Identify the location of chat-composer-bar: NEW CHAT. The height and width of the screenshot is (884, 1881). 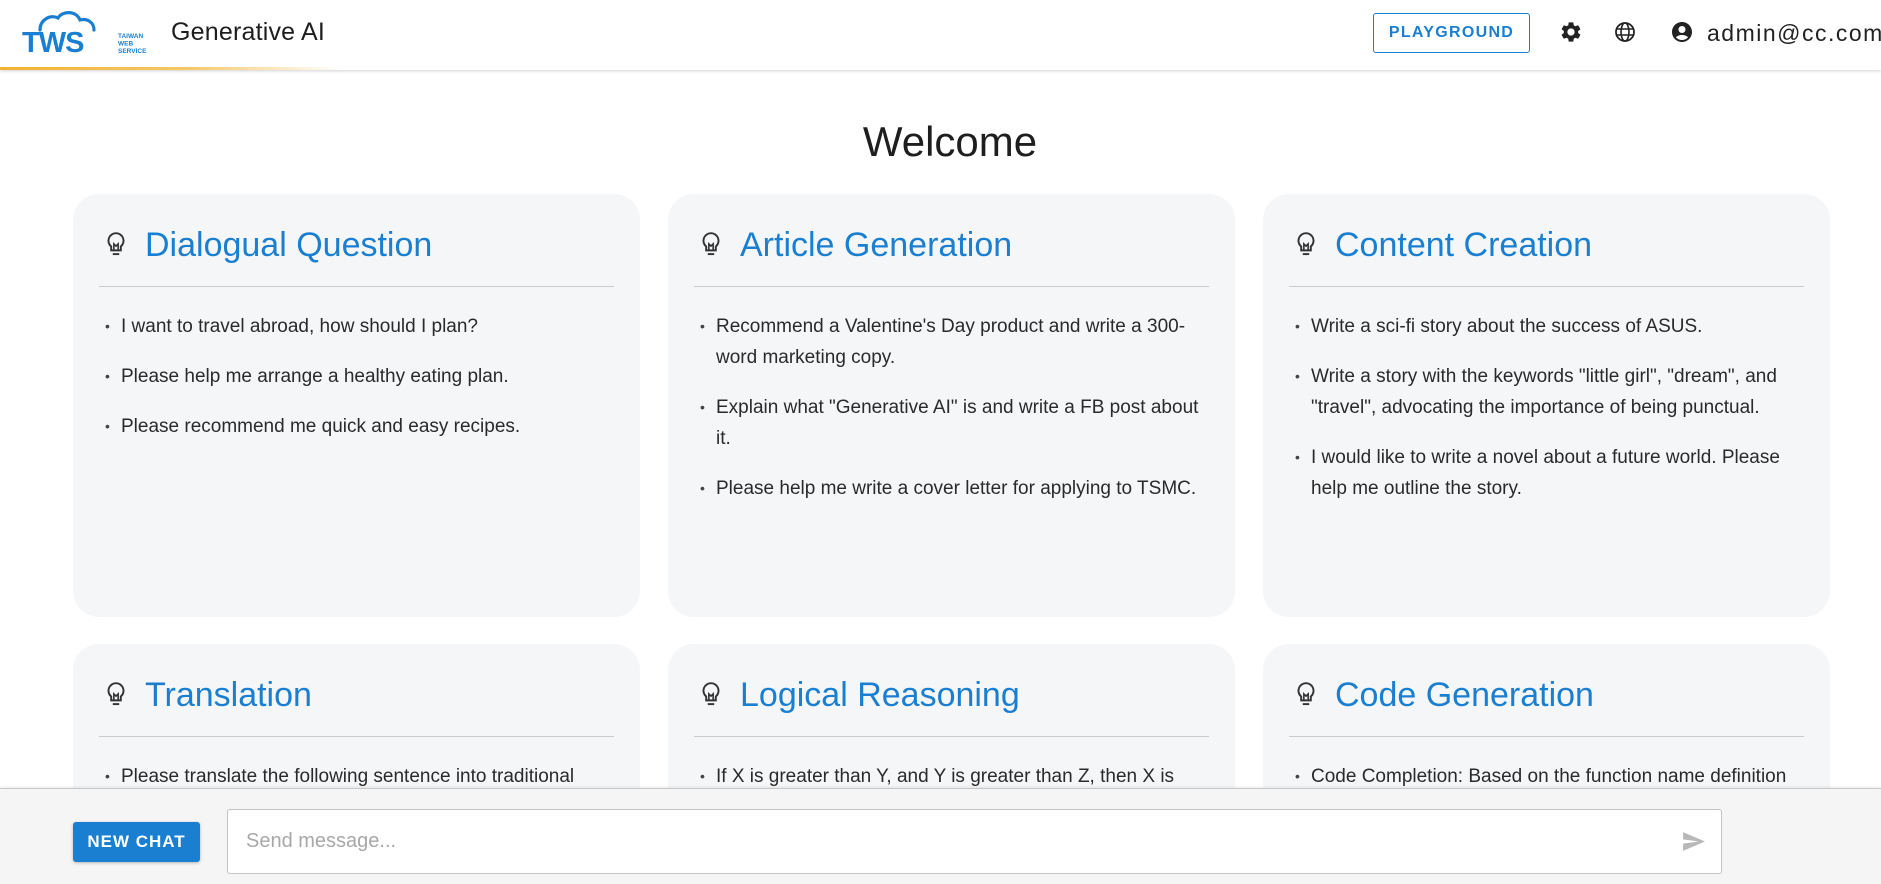
(940, 836).